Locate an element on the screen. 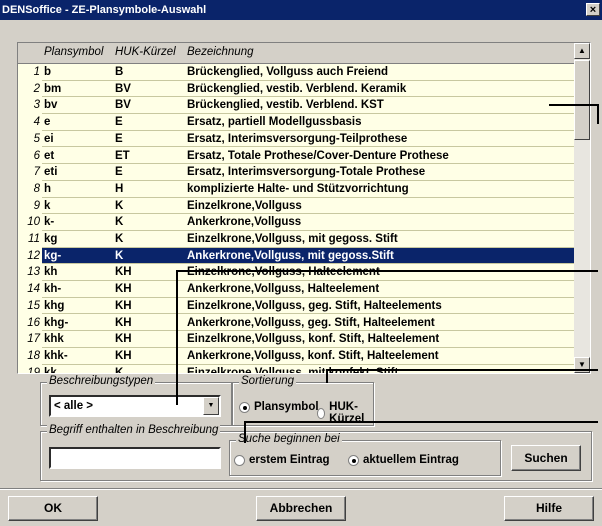 The image size is (602, 526). row-number: 10 is located at coordinates (29, 222).